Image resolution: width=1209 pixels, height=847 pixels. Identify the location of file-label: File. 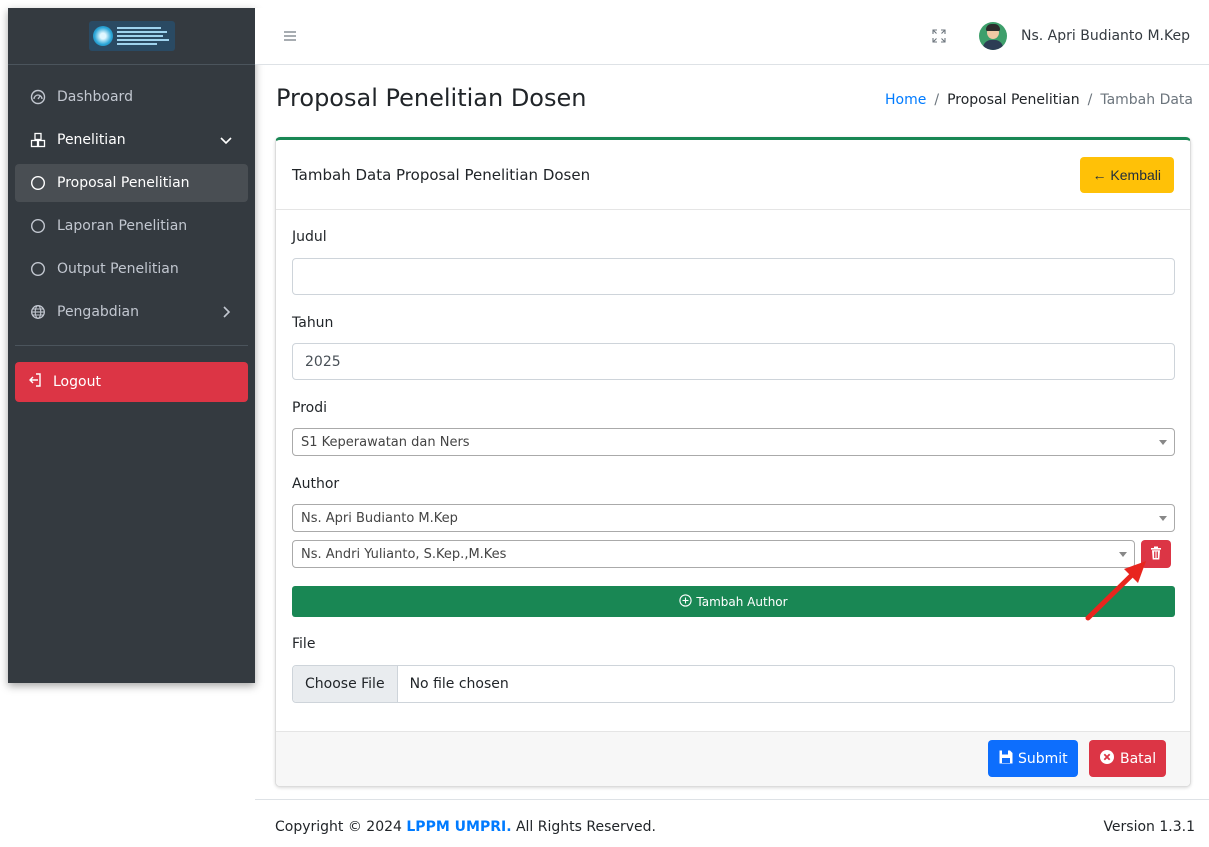
(304, 644).